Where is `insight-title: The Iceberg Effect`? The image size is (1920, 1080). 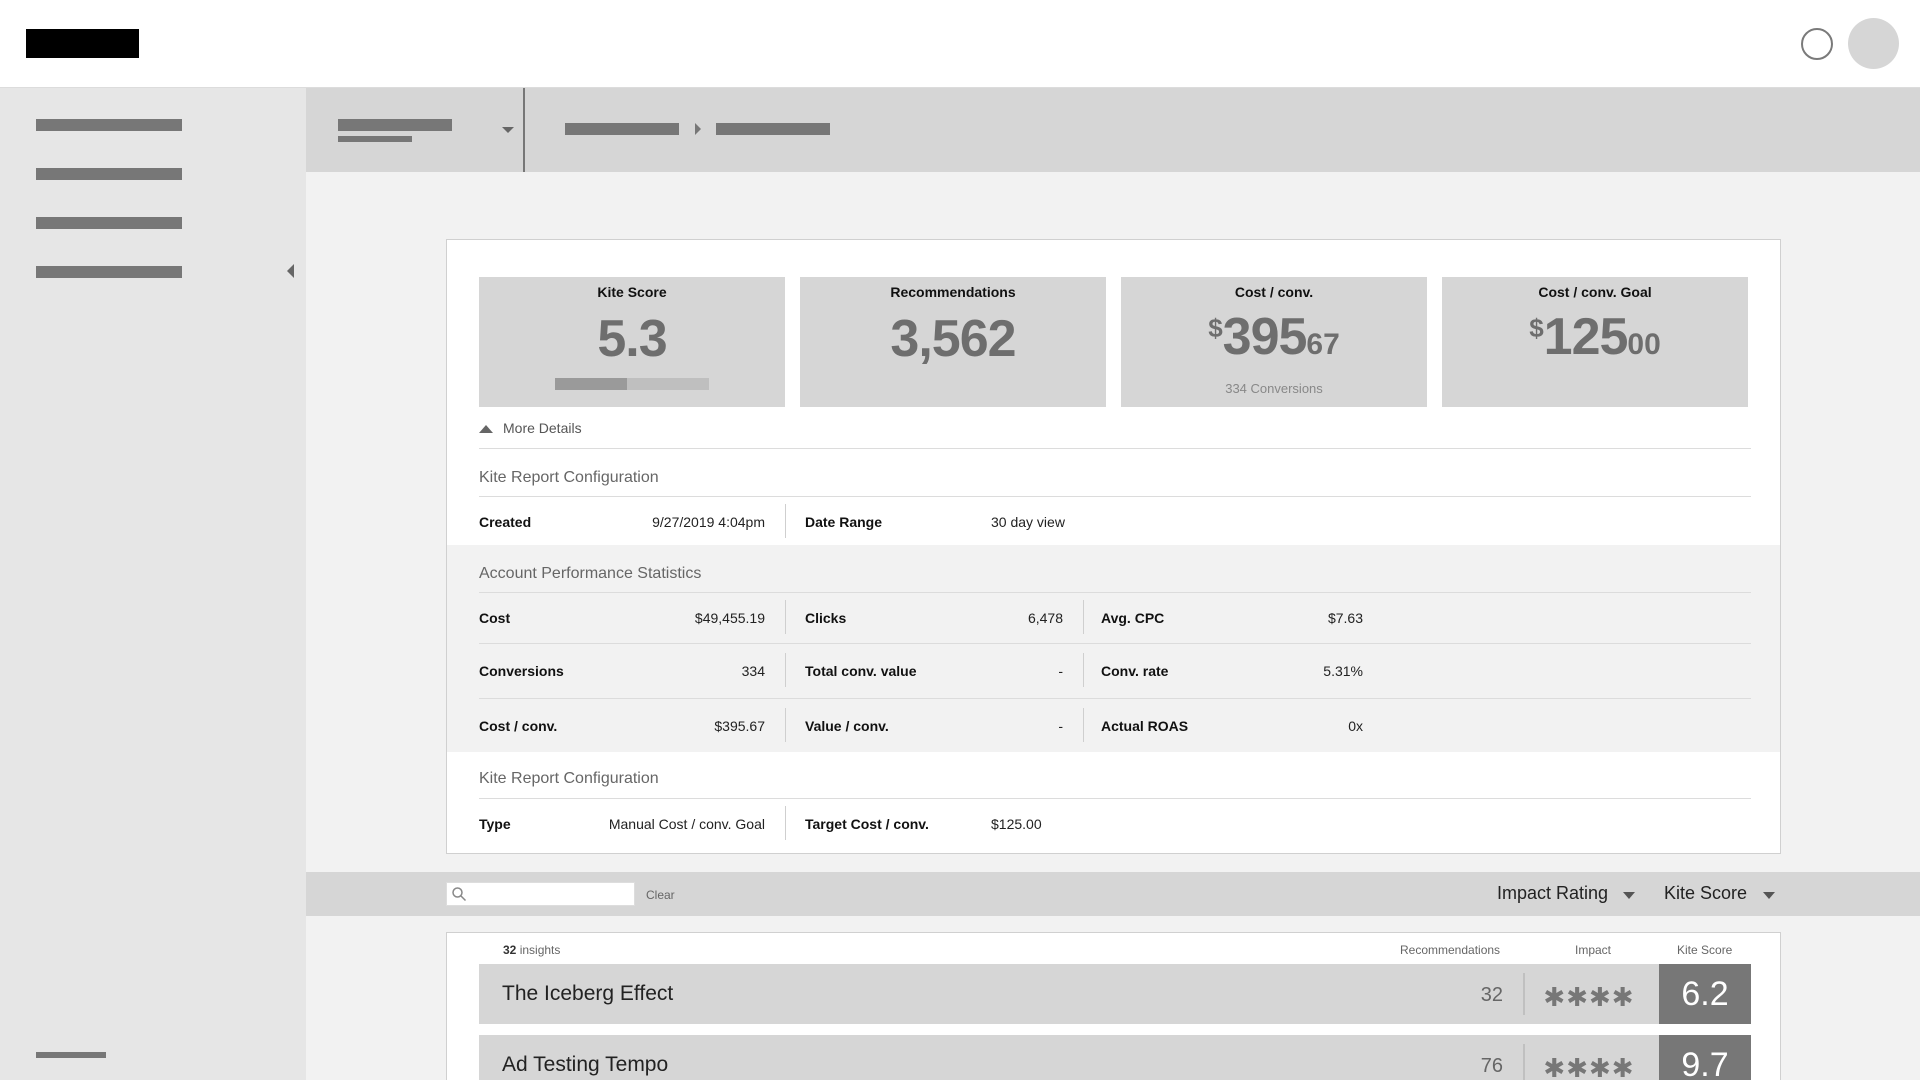 insight-title: The Iceberg Effect is located at coordinates (588, 993).